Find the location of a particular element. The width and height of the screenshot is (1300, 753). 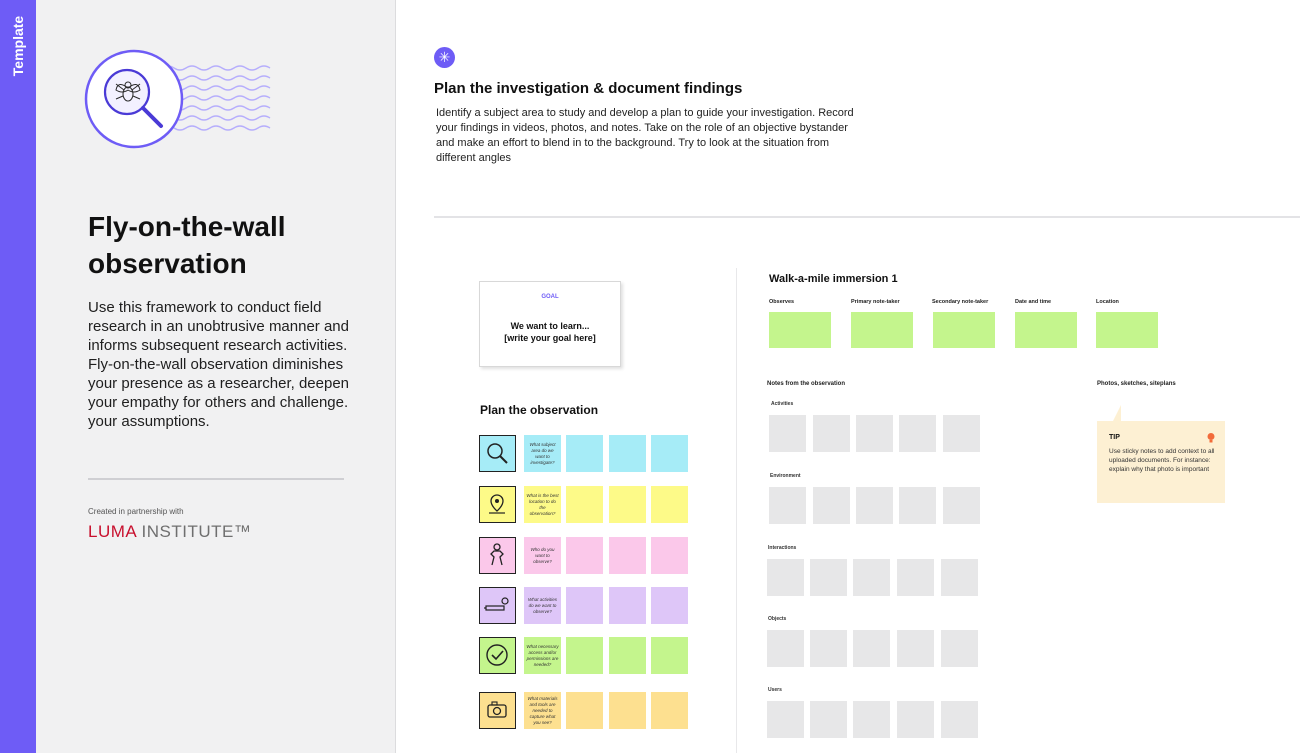

partner-caption: Created in partnership with is located at coordinates (136, 511).